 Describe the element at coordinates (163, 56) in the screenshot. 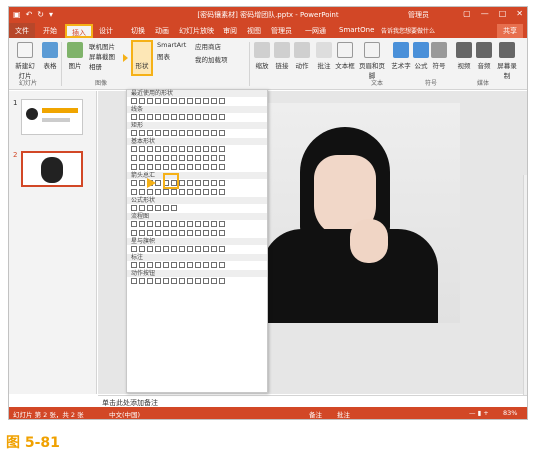

I see `chart-button: 图表` at that location.